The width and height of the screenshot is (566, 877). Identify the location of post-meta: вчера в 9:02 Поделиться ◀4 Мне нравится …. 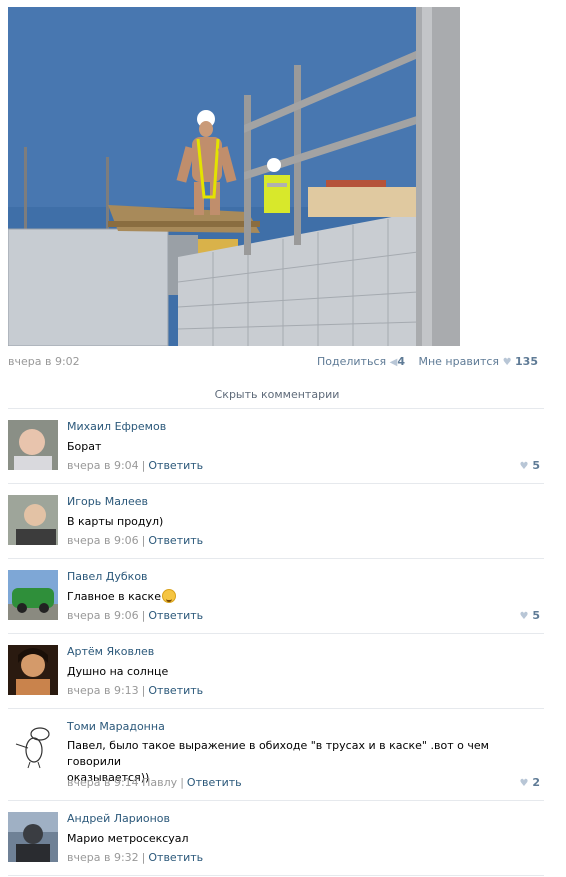
(277, 363).